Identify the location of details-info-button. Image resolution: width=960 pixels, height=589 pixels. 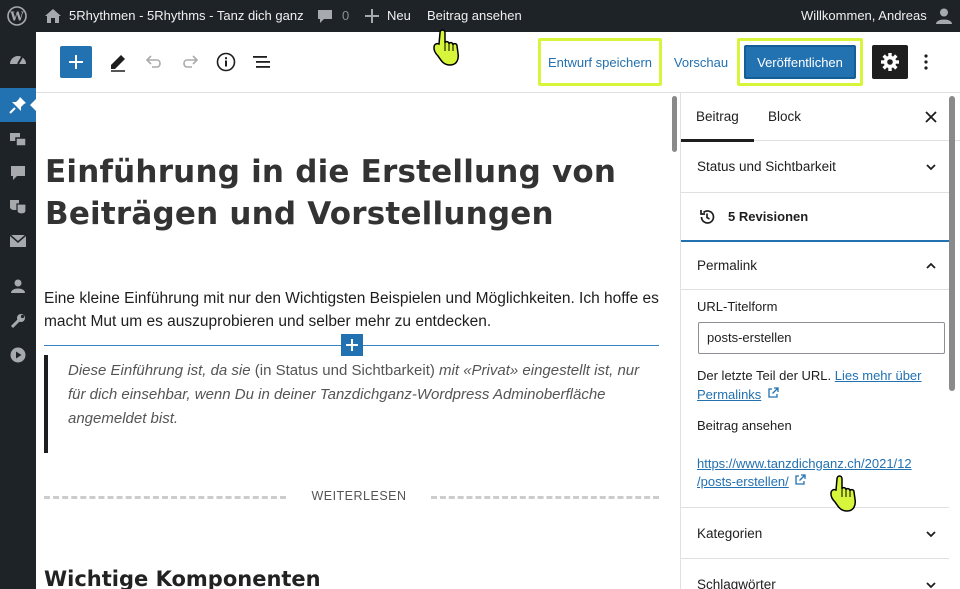
(226, 62).